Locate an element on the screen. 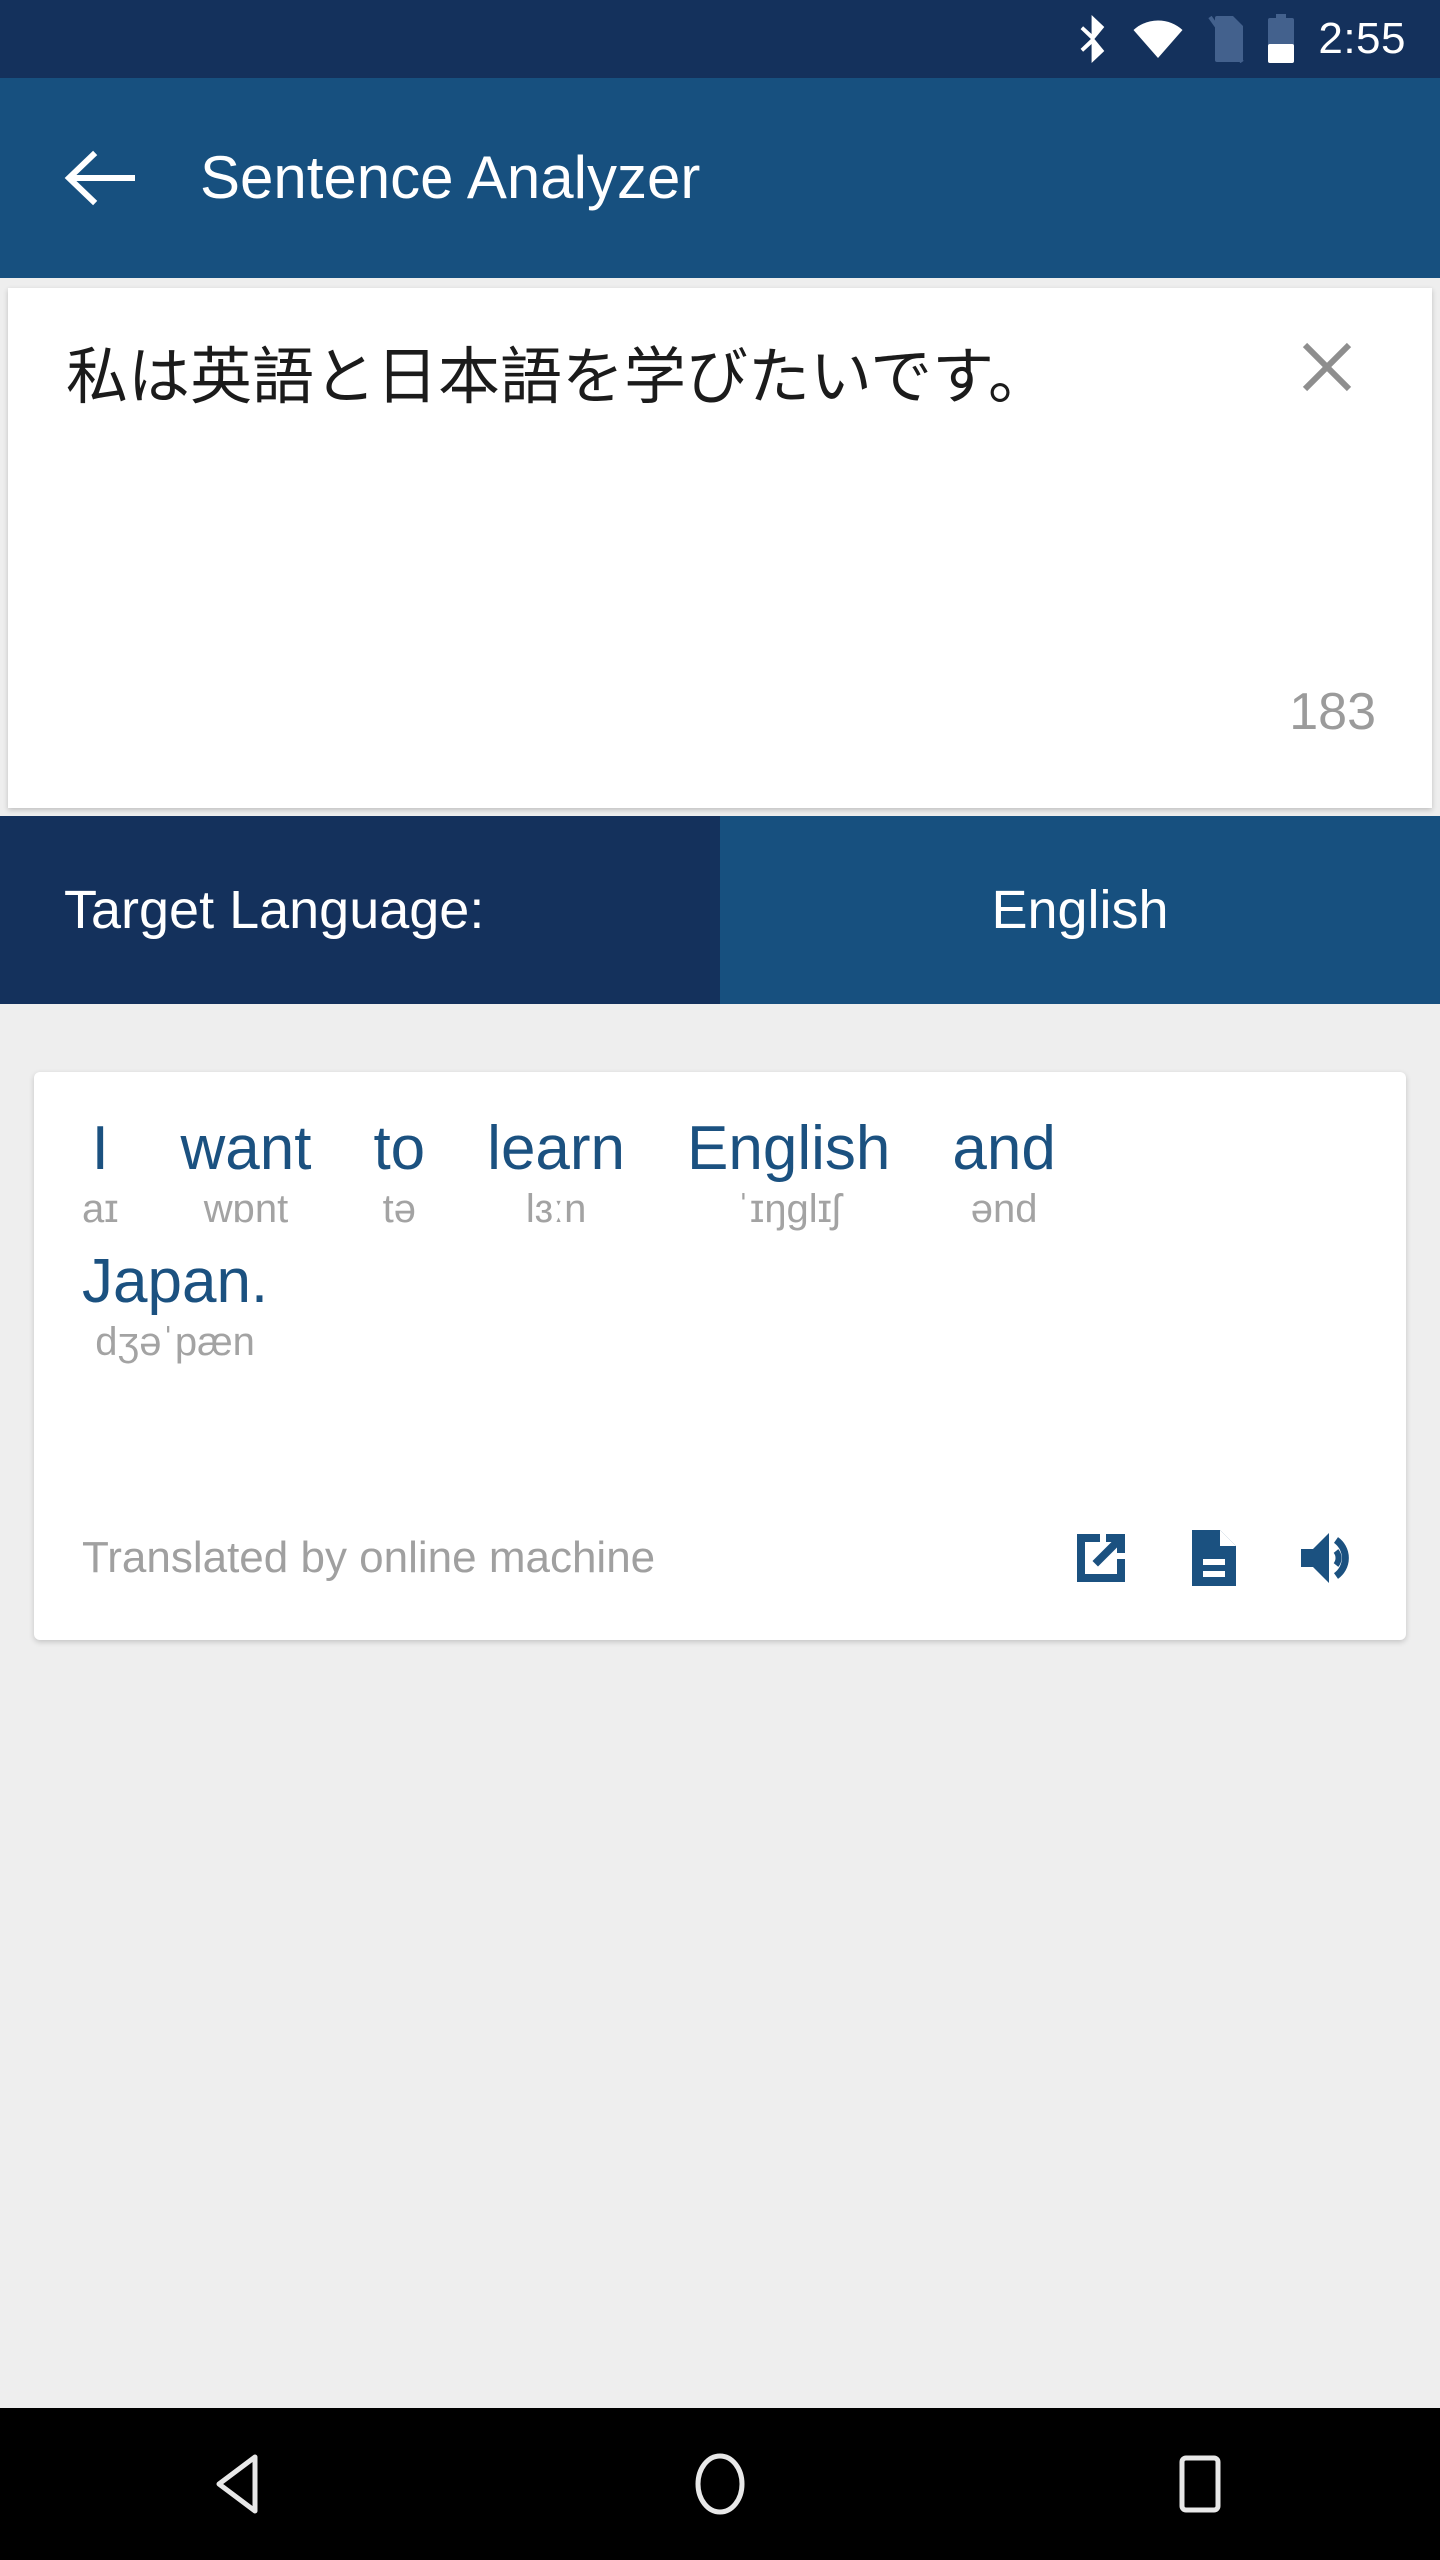 This screenshot has width=1440, height=2560. wifi-icon is located at coordinates (1158, 39).